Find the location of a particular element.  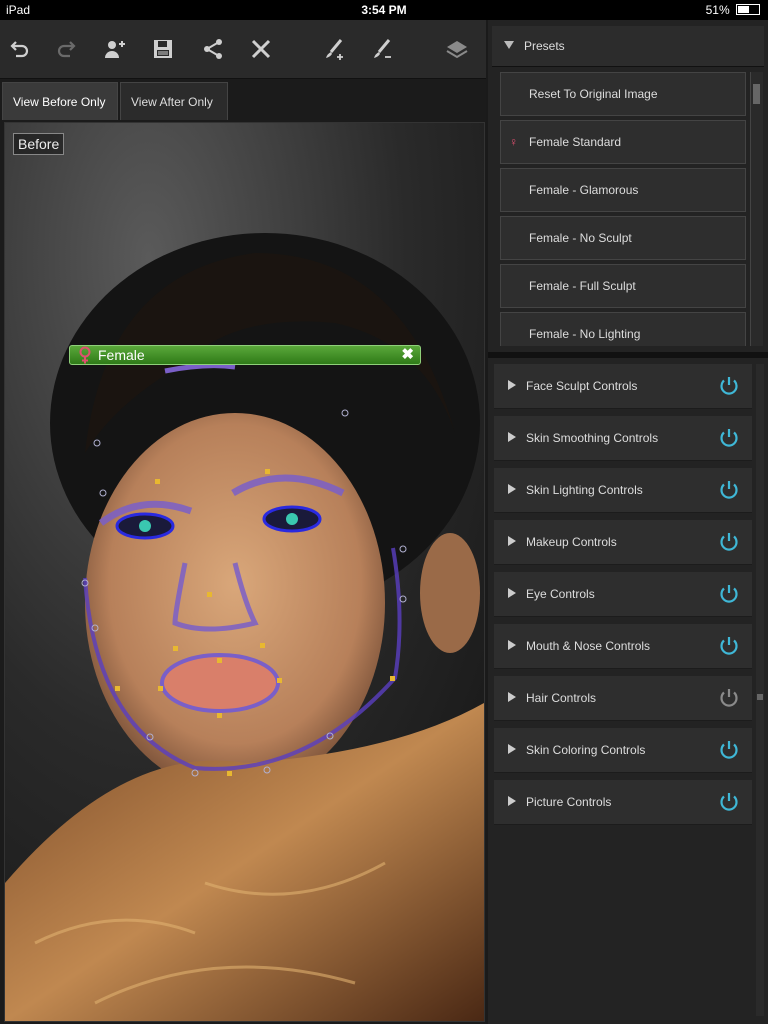

preset-female-glamorous: Female - Glamorous is located at coordinates (623, 190).